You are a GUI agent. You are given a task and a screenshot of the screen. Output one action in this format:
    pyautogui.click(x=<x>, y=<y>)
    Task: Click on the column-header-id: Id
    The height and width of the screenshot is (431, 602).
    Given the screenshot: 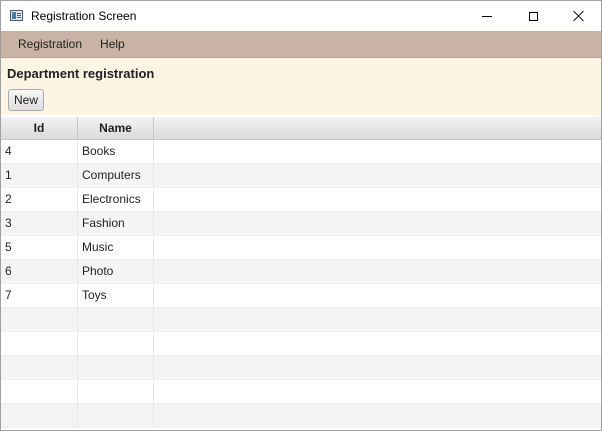 What is the action you would take?
    pyautogui.click(x=39, y=128)
    